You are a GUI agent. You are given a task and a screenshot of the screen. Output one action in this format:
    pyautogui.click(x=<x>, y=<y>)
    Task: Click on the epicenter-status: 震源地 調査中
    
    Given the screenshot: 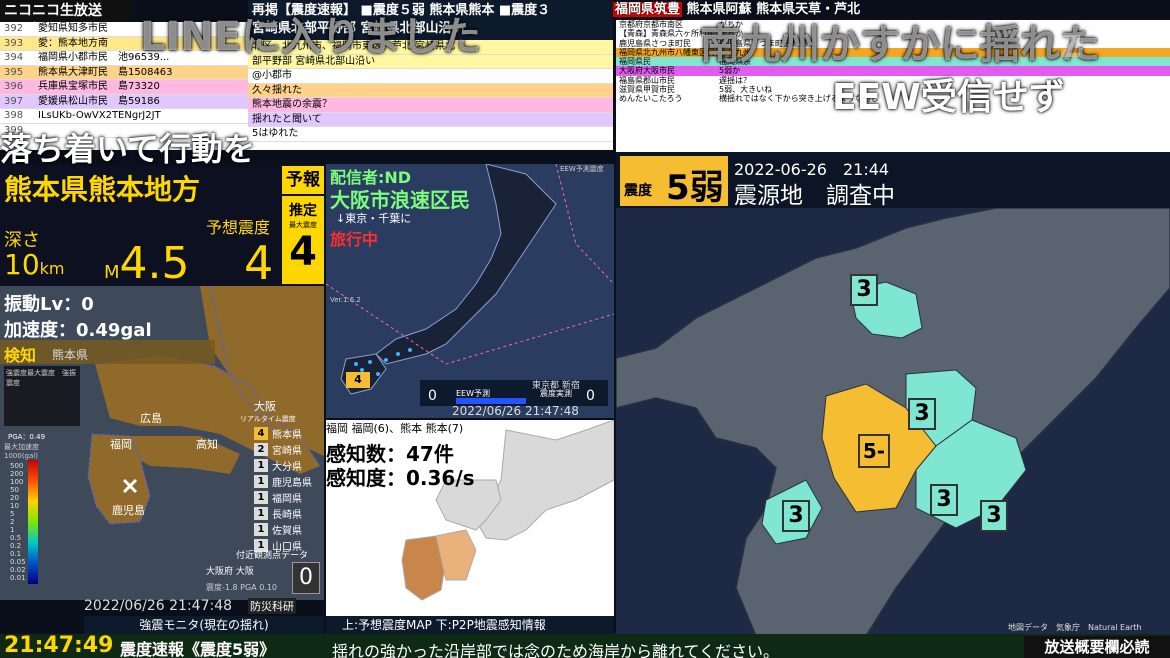 What is the action you would take?
    pyautogui.click(x=814, y=196)
    